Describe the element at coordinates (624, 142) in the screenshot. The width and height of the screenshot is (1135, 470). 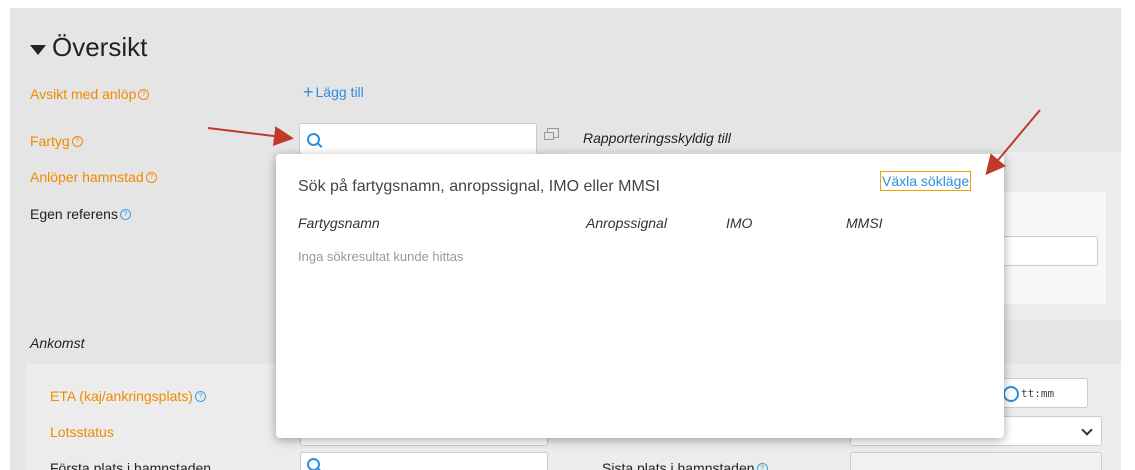
I see `annotation-arrows` at that location.